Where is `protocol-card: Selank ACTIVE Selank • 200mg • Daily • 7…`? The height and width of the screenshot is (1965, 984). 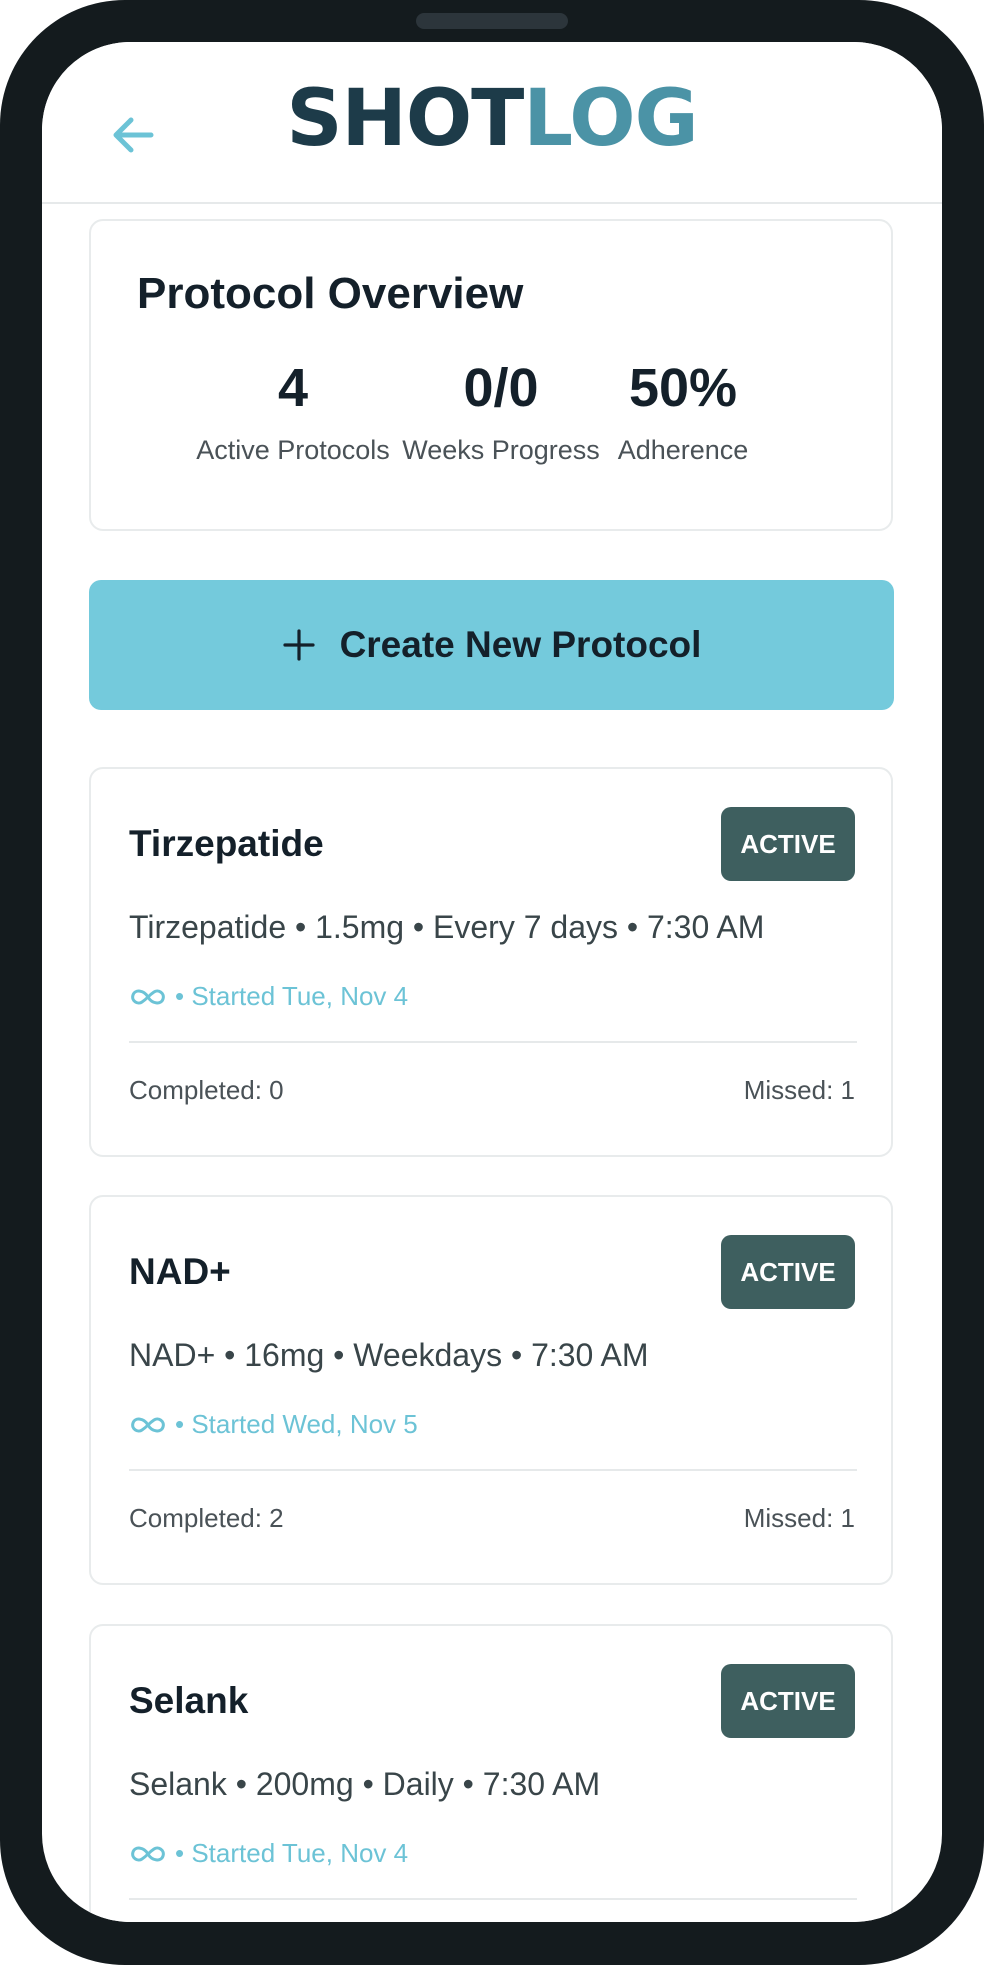
protocol-card: Selank ACTIVE Selank • 200mg • Daily • 7… is located at coordinates (491, 1773).